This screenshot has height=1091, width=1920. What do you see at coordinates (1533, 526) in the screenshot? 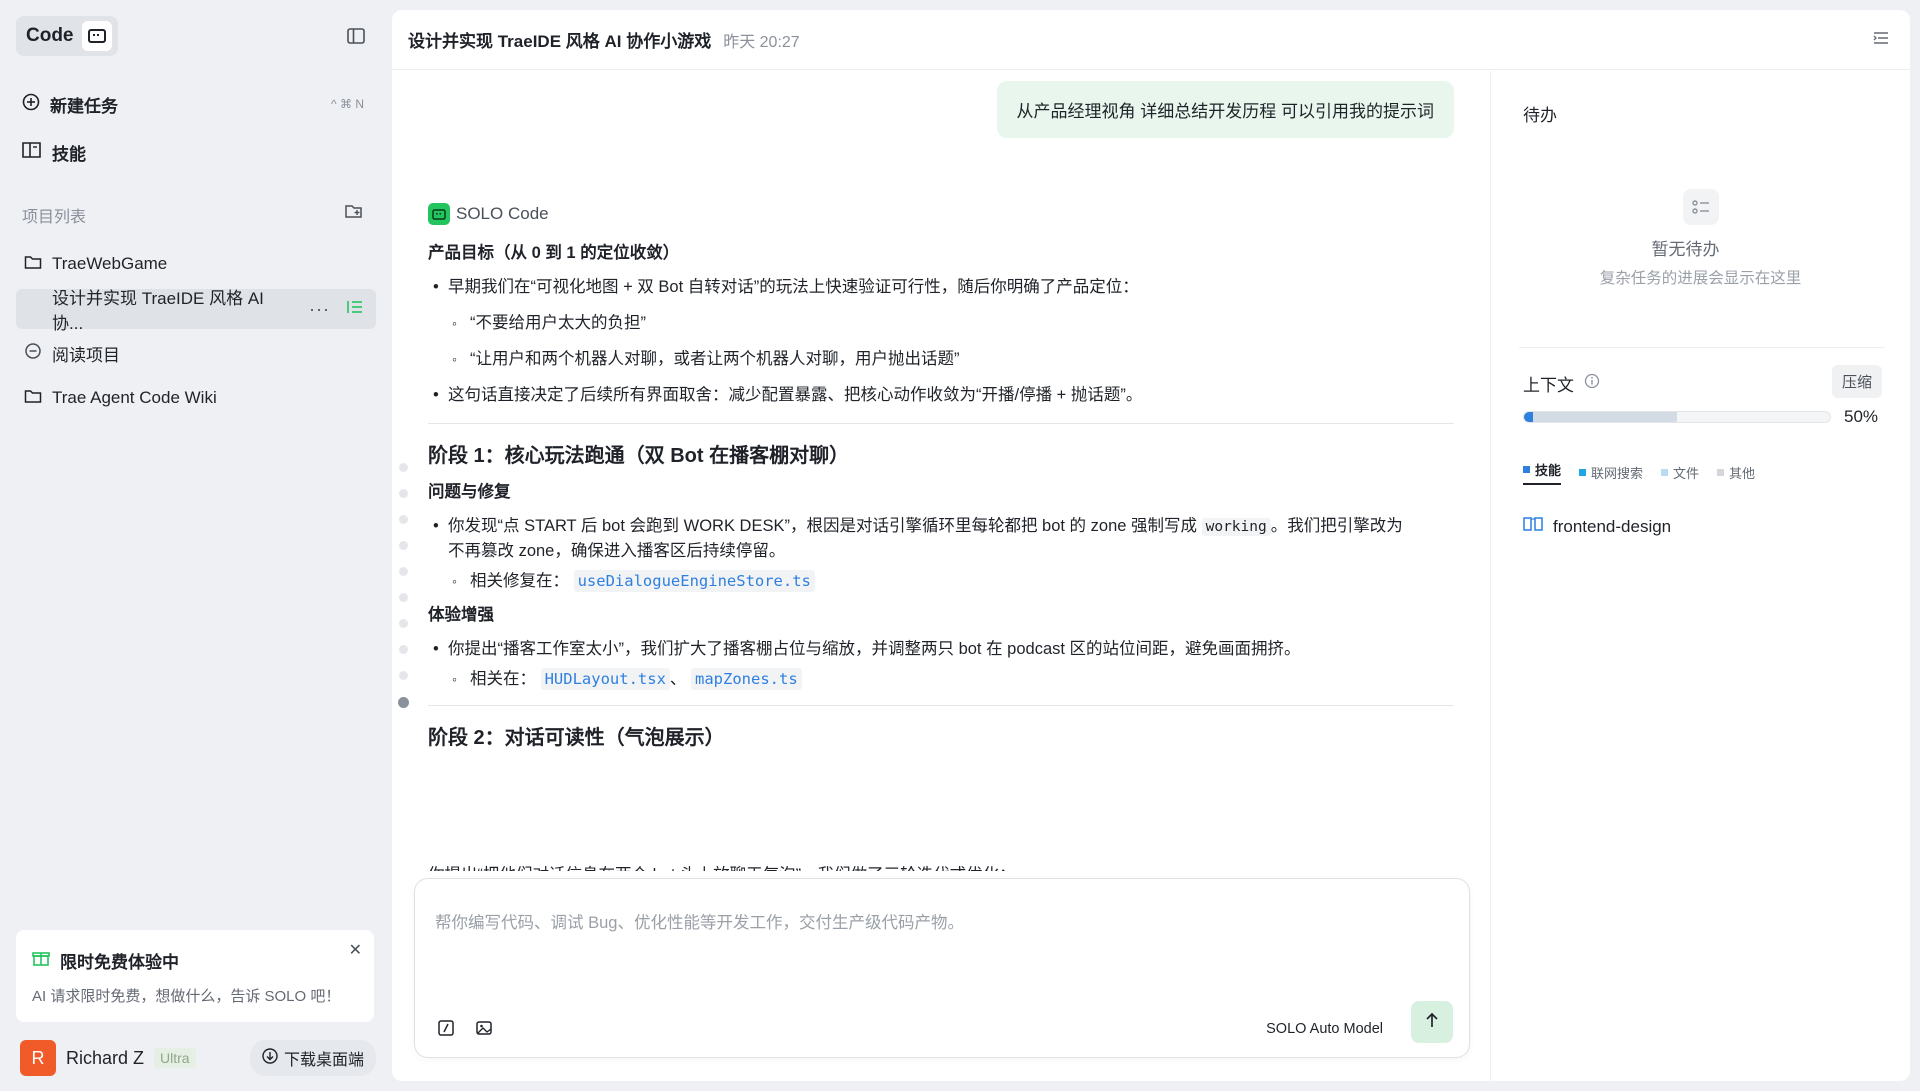
I see `open-book-icon` at bounding box center [1533, 526].